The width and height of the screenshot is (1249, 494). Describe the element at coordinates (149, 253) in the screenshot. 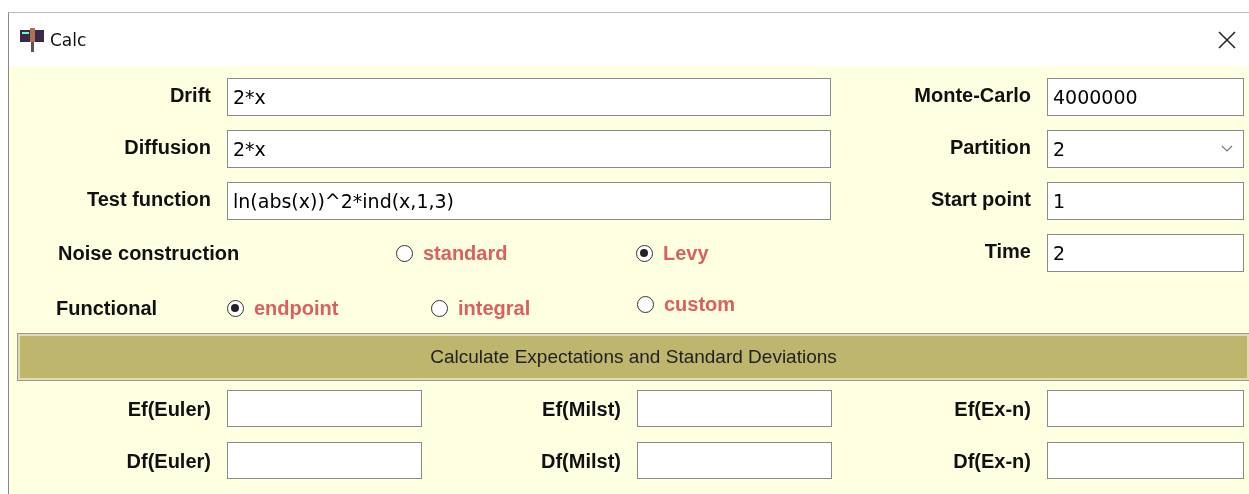

I see `group-label: Noise construction` at that location.